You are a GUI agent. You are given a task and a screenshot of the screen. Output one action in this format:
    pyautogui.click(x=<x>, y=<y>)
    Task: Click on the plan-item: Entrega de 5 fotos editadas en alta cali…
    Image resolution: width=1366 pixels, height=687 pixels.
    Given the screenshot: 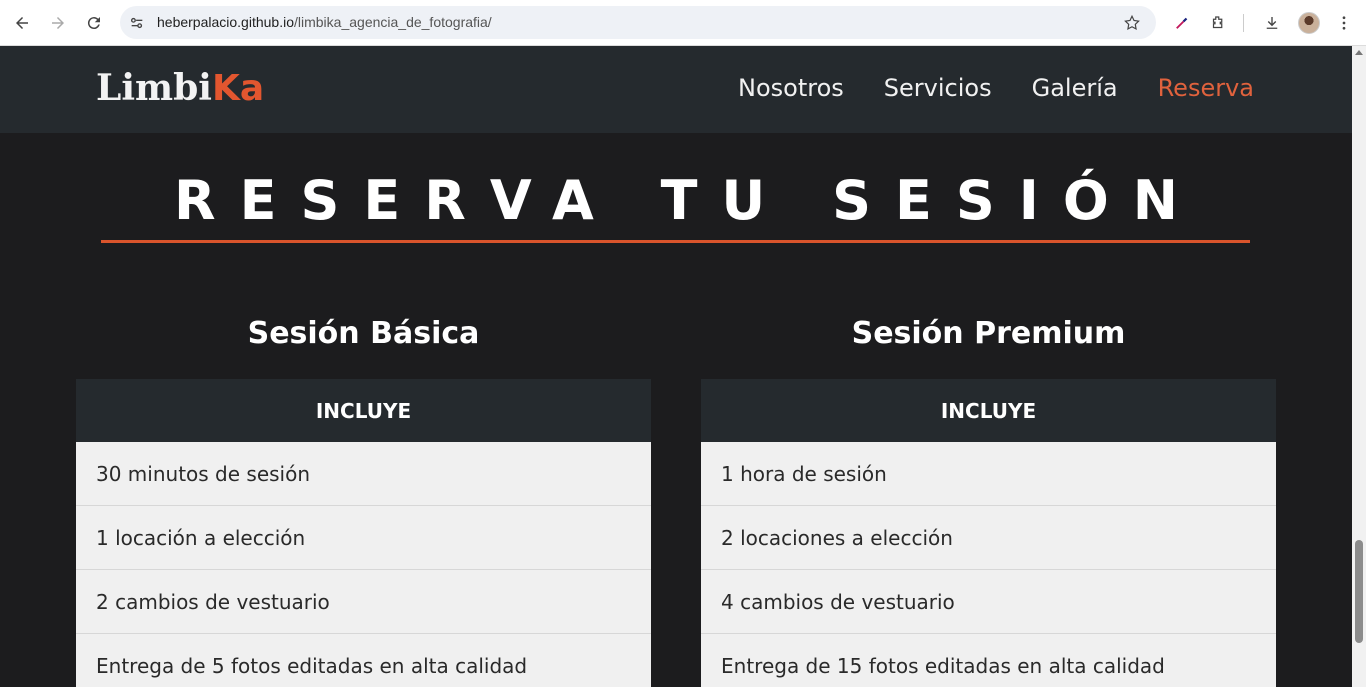 What is the action you would take?
    pyautogui.click(x=363, y=660)
    